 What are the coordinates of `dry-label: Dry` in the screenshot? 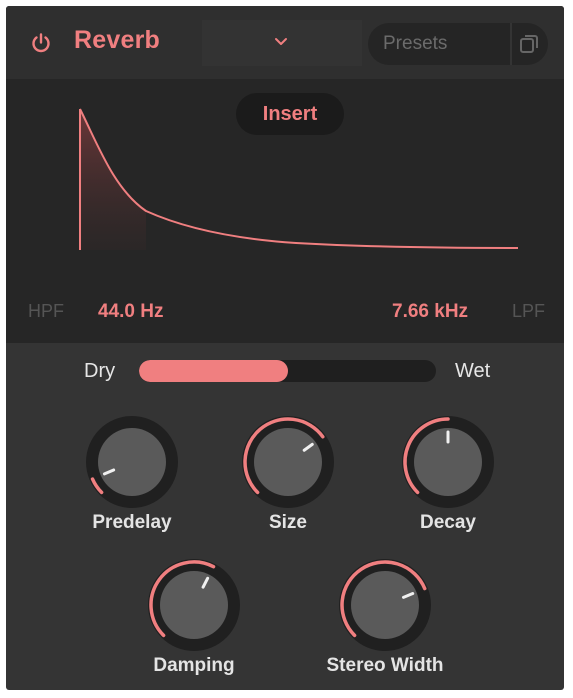 It's located at (100, 371).